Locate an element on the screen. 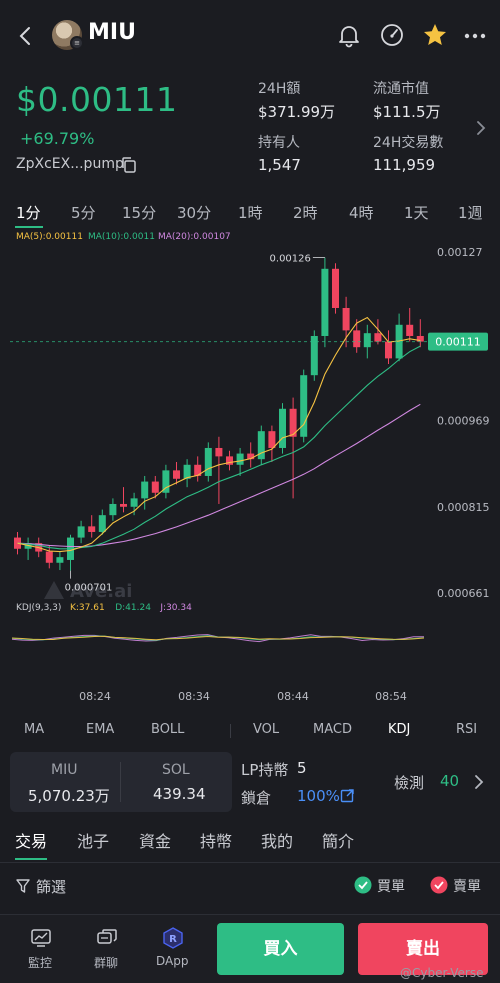 This screenshot has height=983, width=500. timeframe-tab-4h: 4時 is located at coordinates (361, 212).